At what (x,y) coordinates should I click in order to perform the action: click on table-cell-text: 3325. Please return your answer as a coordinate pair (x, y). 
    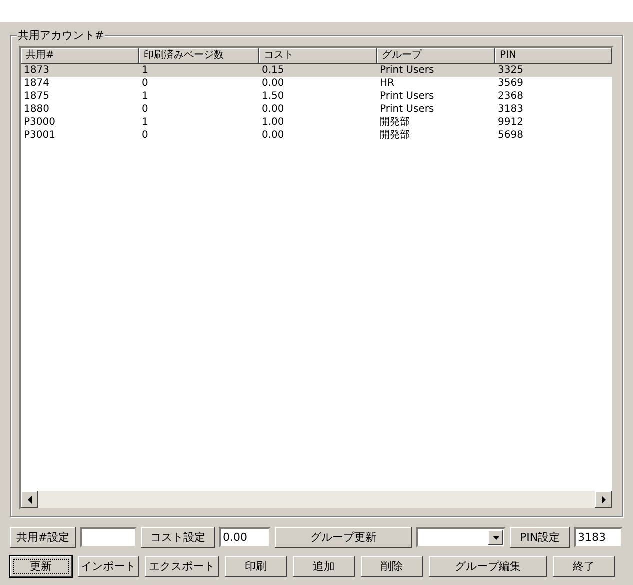
    Looking at the image, I should click on (510, 70).